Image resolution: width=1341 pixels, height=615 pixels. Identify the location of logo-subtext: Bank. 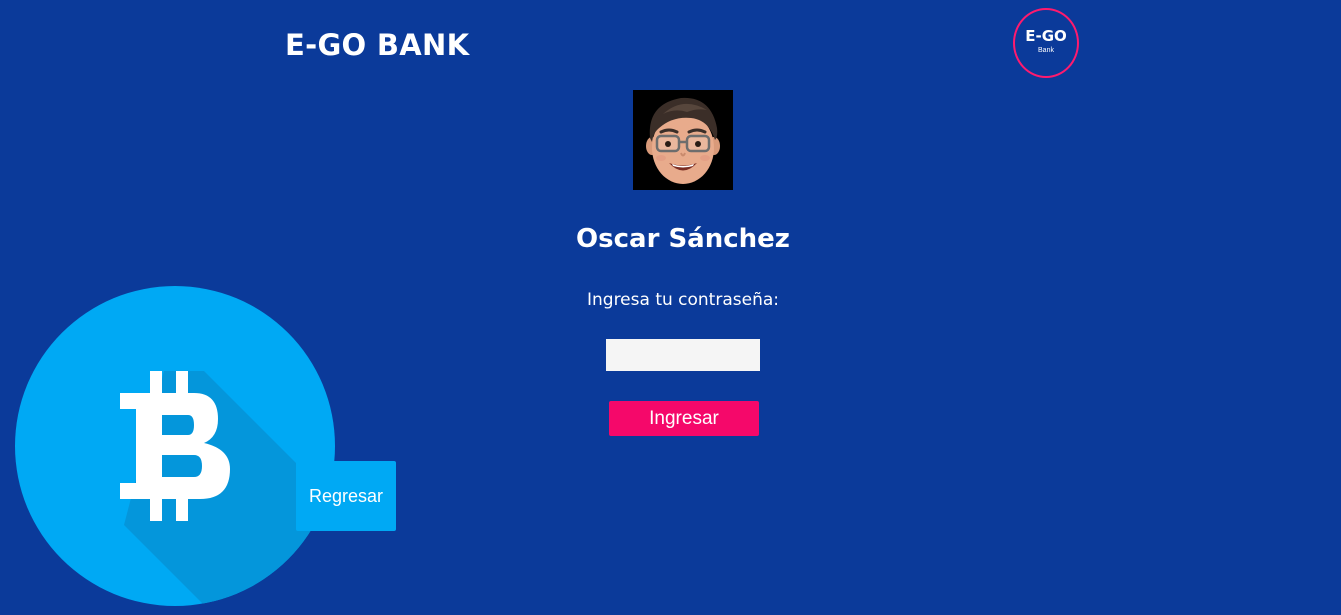
(1046, 50).